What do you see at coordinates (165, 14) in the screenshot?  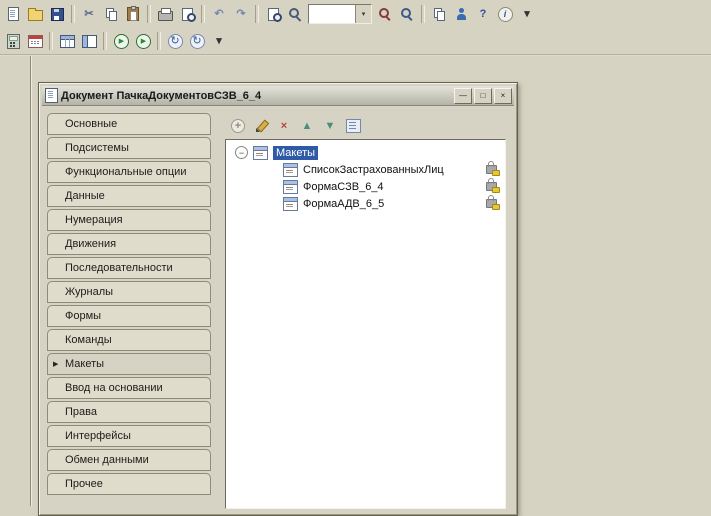 I see `print-button` at bounding box center [165, 14].